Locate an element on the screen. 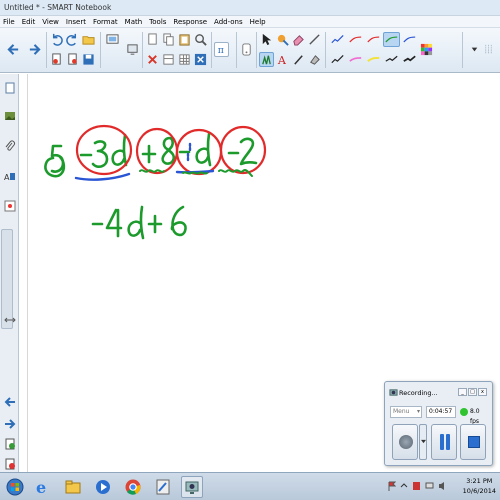 This screenshot has height=500, width=500. show-hidden-icon is located at coordinates (404, 486).